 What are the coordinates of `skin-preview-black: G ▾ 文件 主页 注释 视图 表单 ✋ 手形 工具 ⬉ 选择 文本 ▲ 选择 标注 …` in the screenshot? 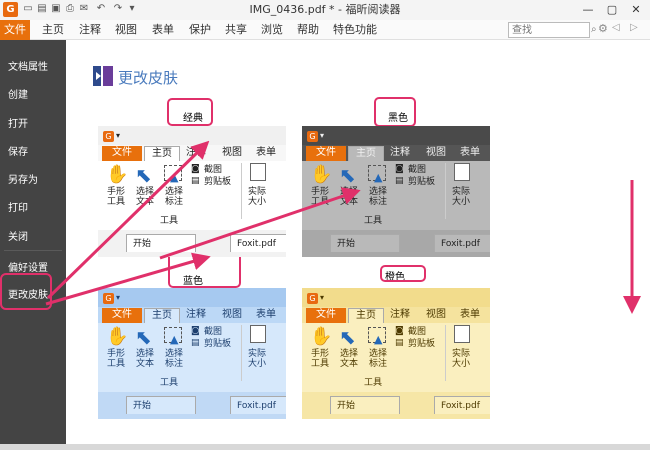 It's located at (396, 191).